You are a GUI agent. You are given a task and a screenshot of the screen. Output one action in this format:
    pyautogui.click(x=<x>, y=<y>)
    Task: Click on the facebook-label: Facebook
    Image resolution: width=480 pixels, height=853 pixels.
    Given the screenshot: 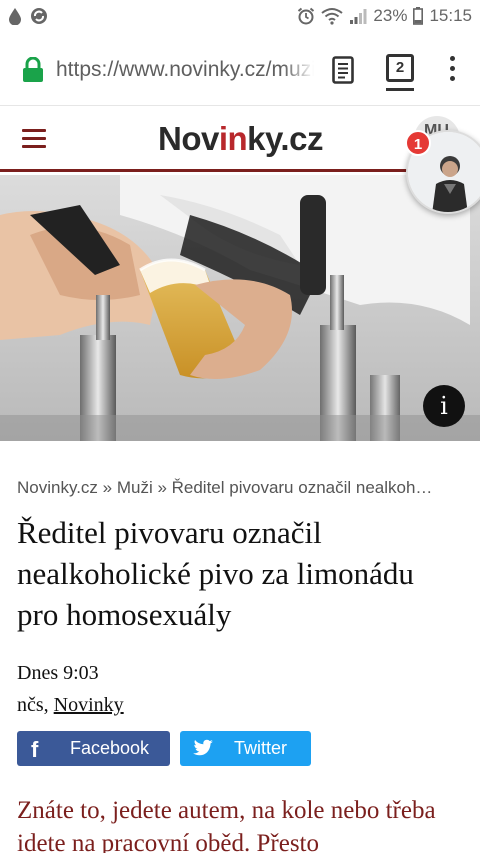 What is the action you would take?
    pyautogui.click(x=110, y=748)
    